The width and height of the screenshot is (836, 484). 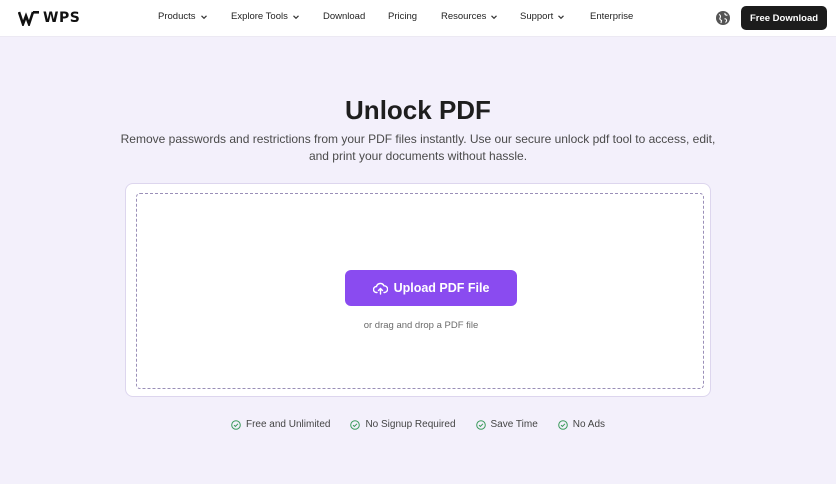 I want to click on nav-support: Support, so click(x=542, y=16).